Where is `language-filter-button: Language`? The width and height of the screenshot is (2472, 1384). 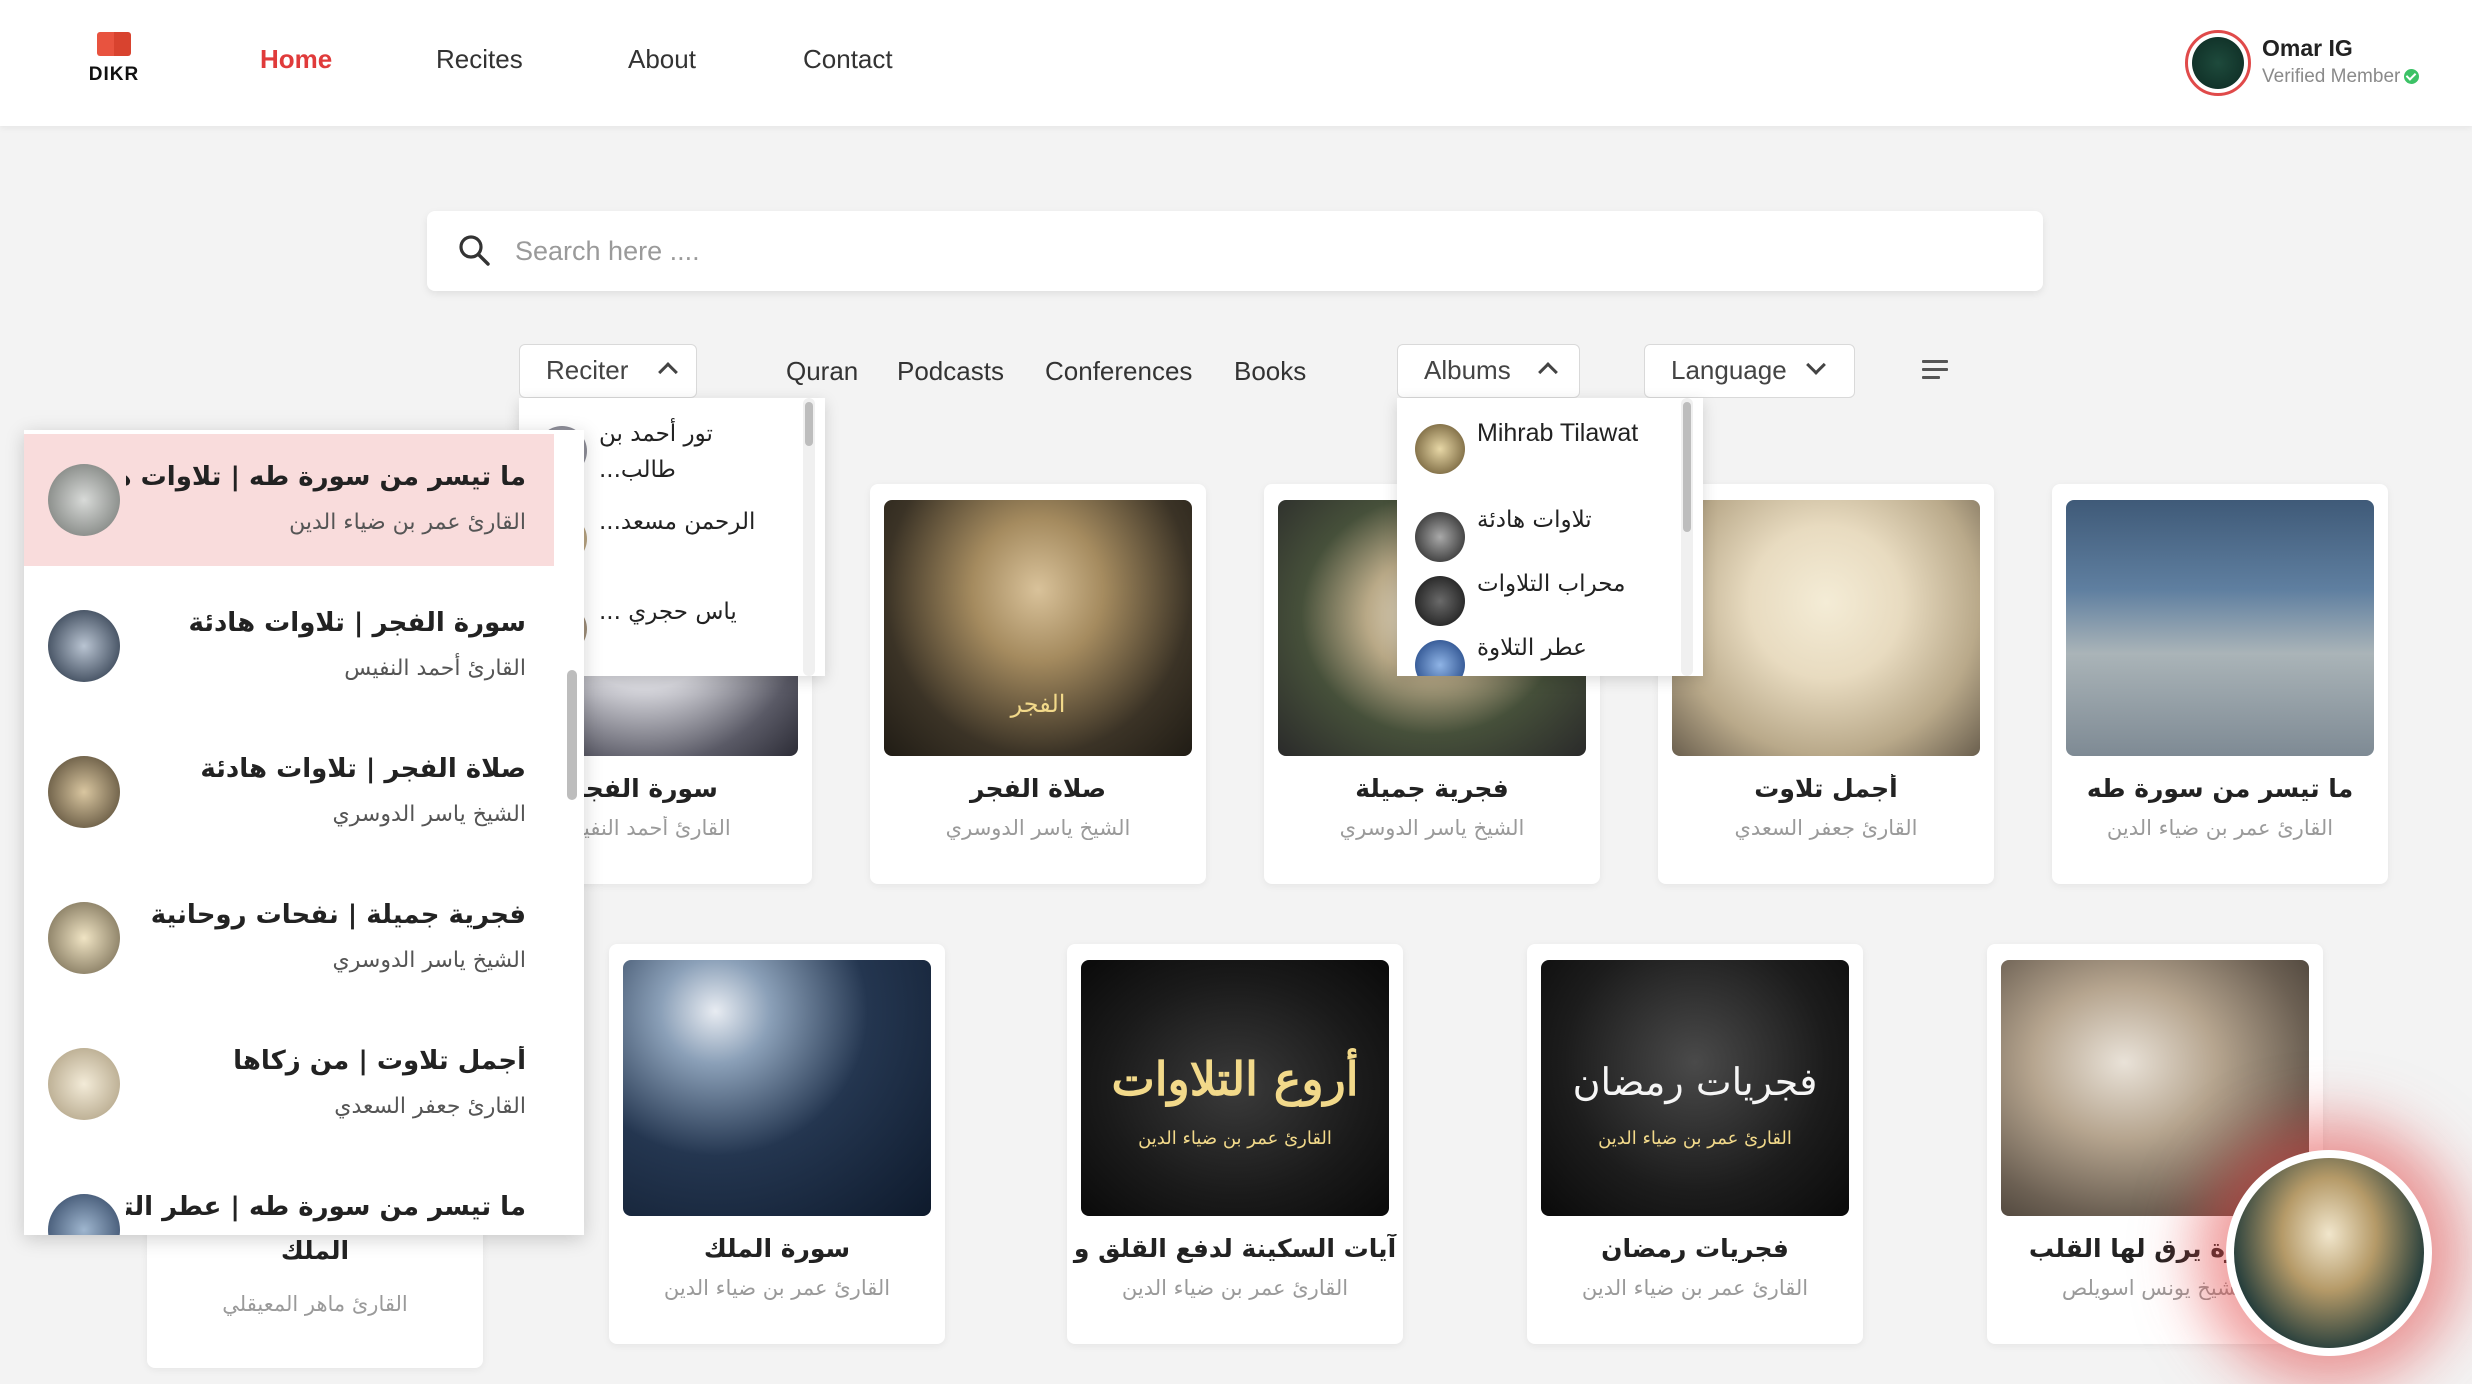 language-filter-button: Language is located at coordinates (1749, 371).